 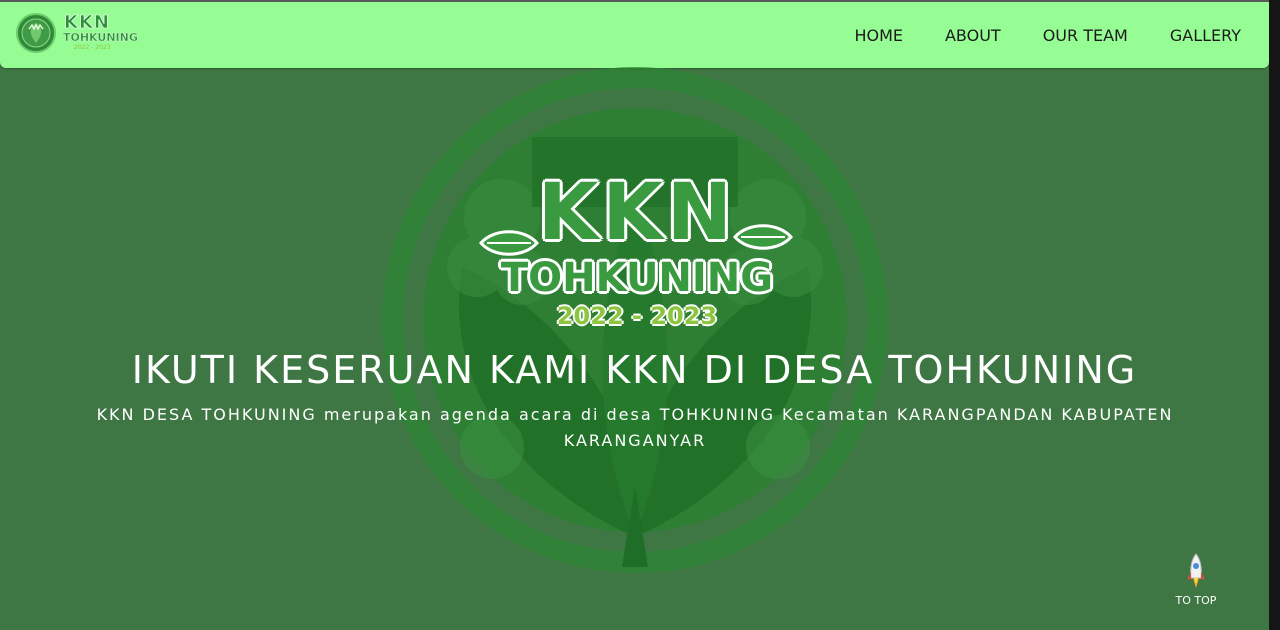 I want to click on brand-emblem-icon, so click(x=36, y=33).